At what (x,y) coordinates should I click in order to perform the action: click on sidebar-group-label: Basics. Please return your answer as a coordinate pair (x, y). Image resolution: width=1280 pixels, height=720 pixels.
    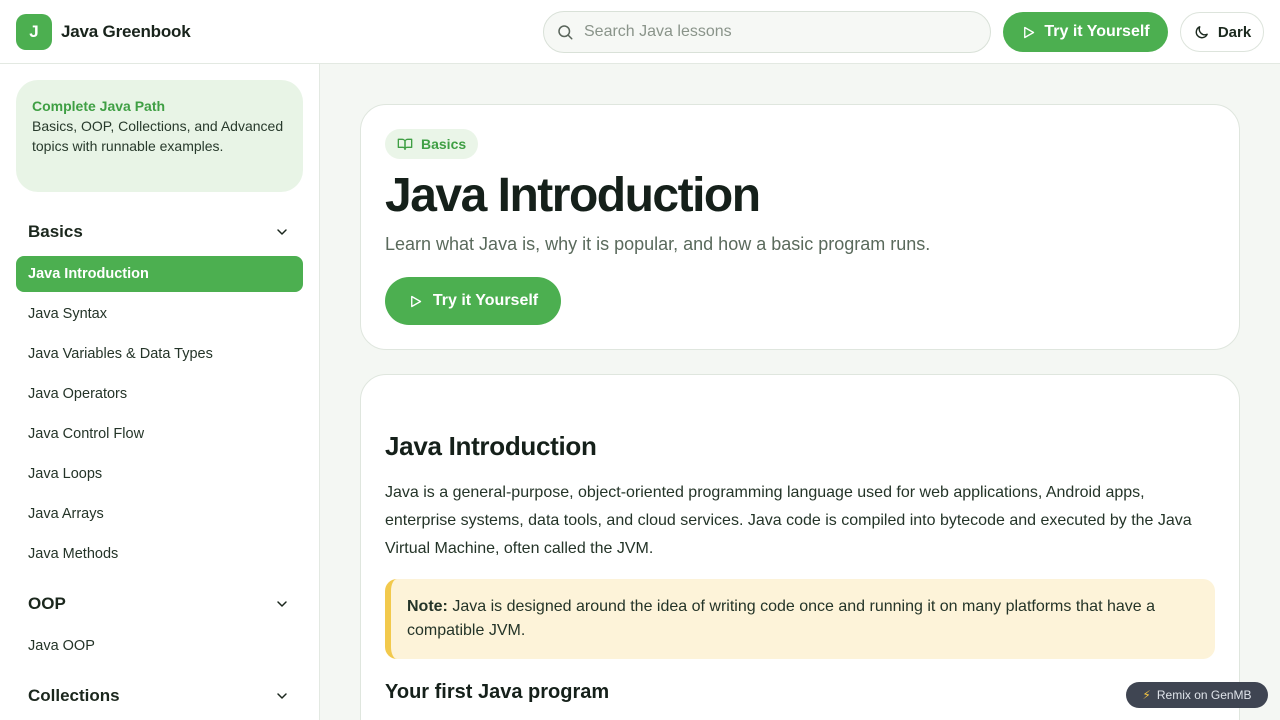
    Looking at the image, I should click on (55, 231).